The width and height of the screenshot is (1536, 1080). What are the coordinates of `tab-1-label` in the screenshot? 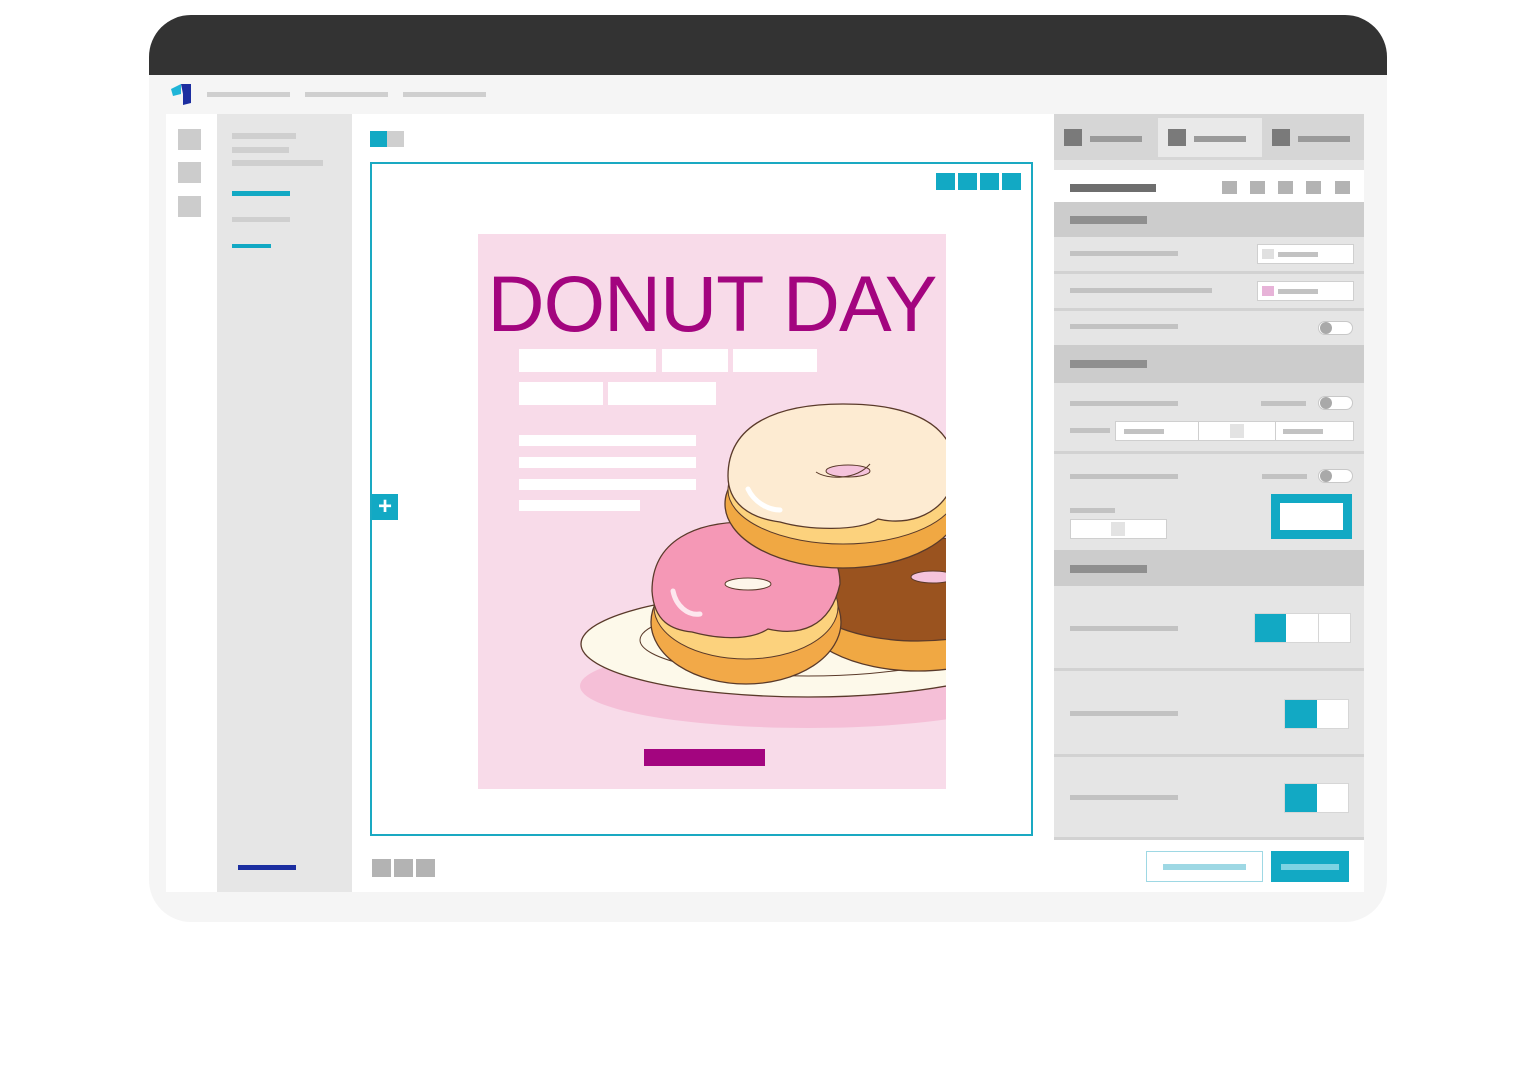 It's located at (1116, 139).